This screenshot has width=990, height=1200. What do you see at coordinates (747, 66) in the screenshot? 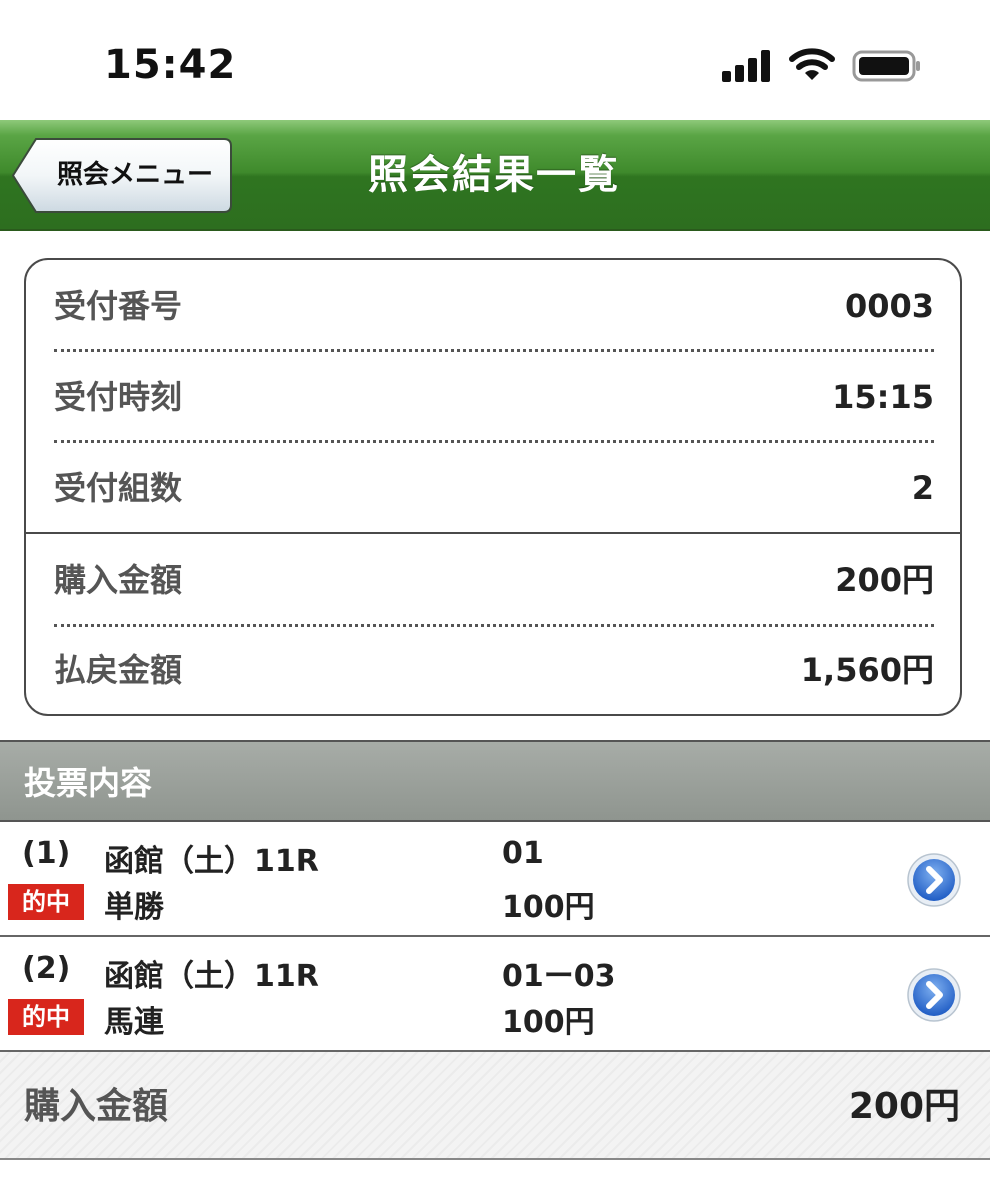
I see `signal-icon` at bounding box center [747, 66].